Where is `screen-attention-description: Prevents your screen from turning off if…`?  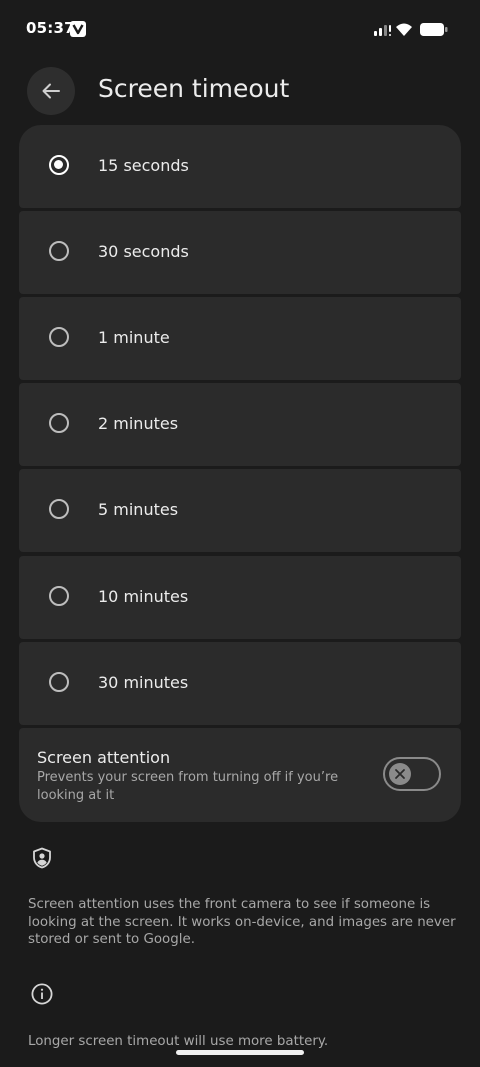
screen-attention-description: Prevents your screen from turning off if… is located at coordinates (188, 786).